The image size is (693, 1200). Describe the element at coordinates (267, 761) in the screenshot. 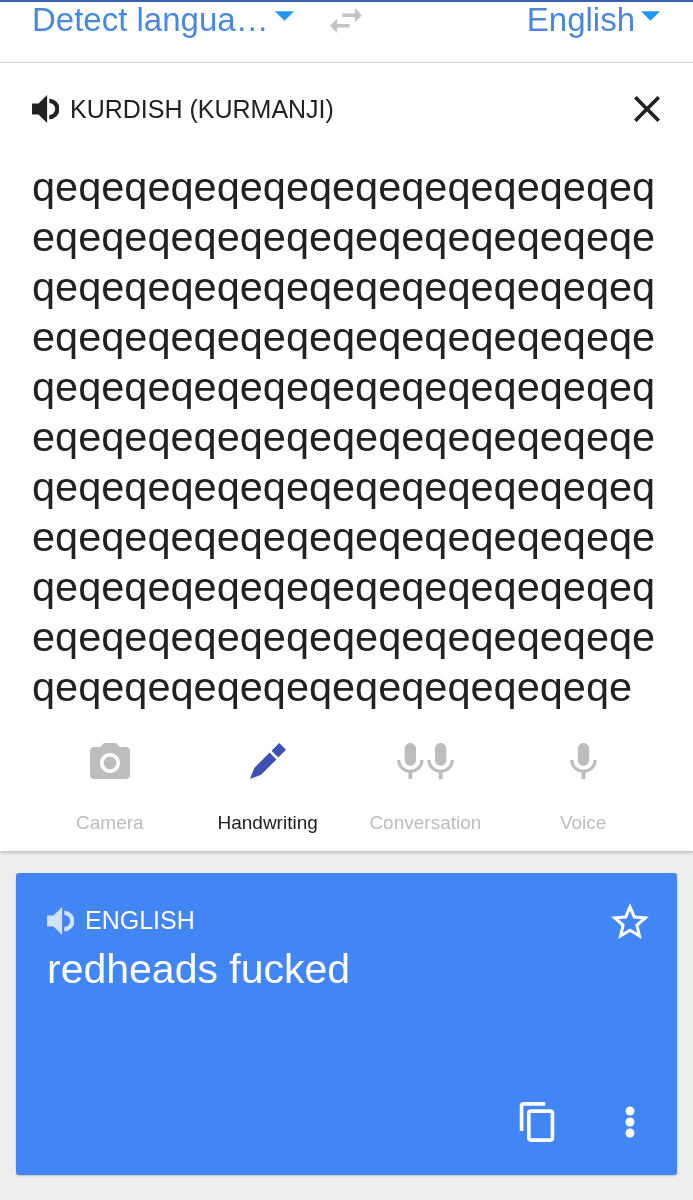

I see `pen-icon` at that location.